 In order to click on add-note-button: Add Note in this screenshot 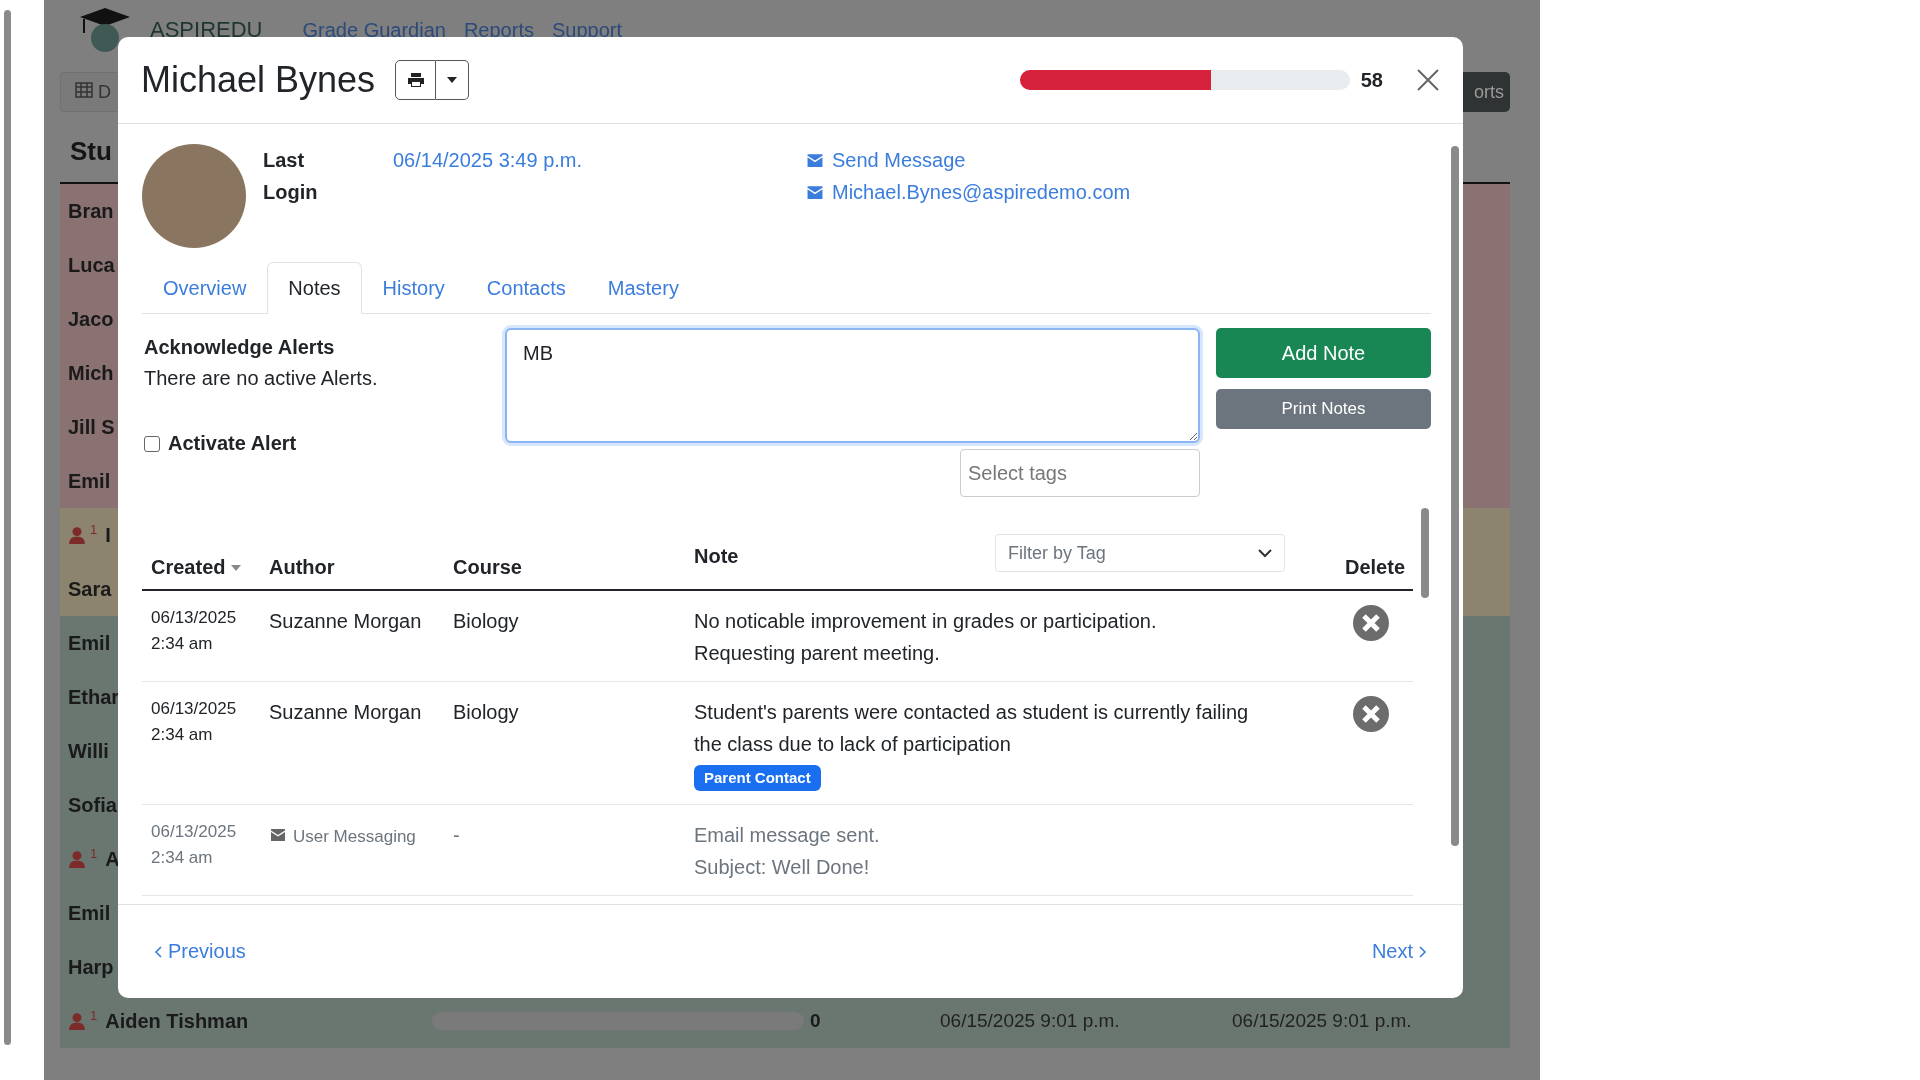, I will do `click(1323, 353)`.